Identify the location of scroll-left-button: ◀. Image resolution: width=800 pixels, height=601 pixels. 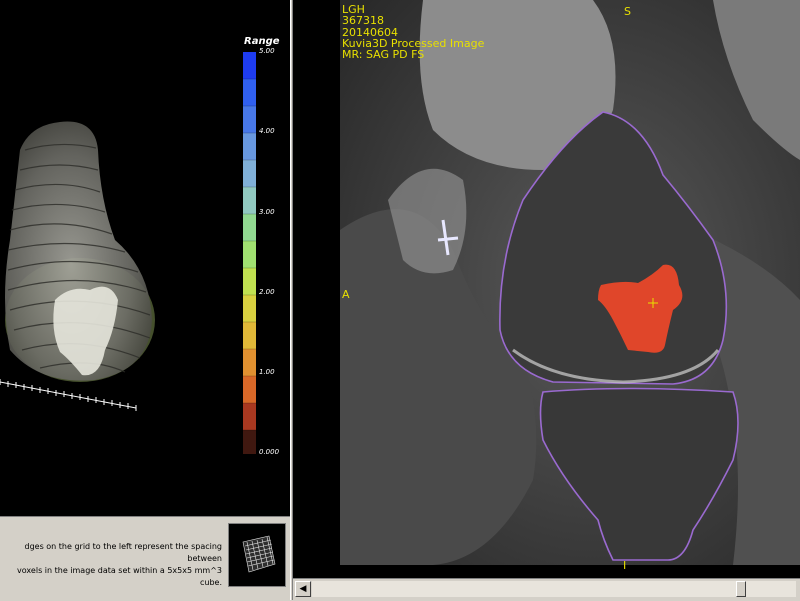
(303, 589).